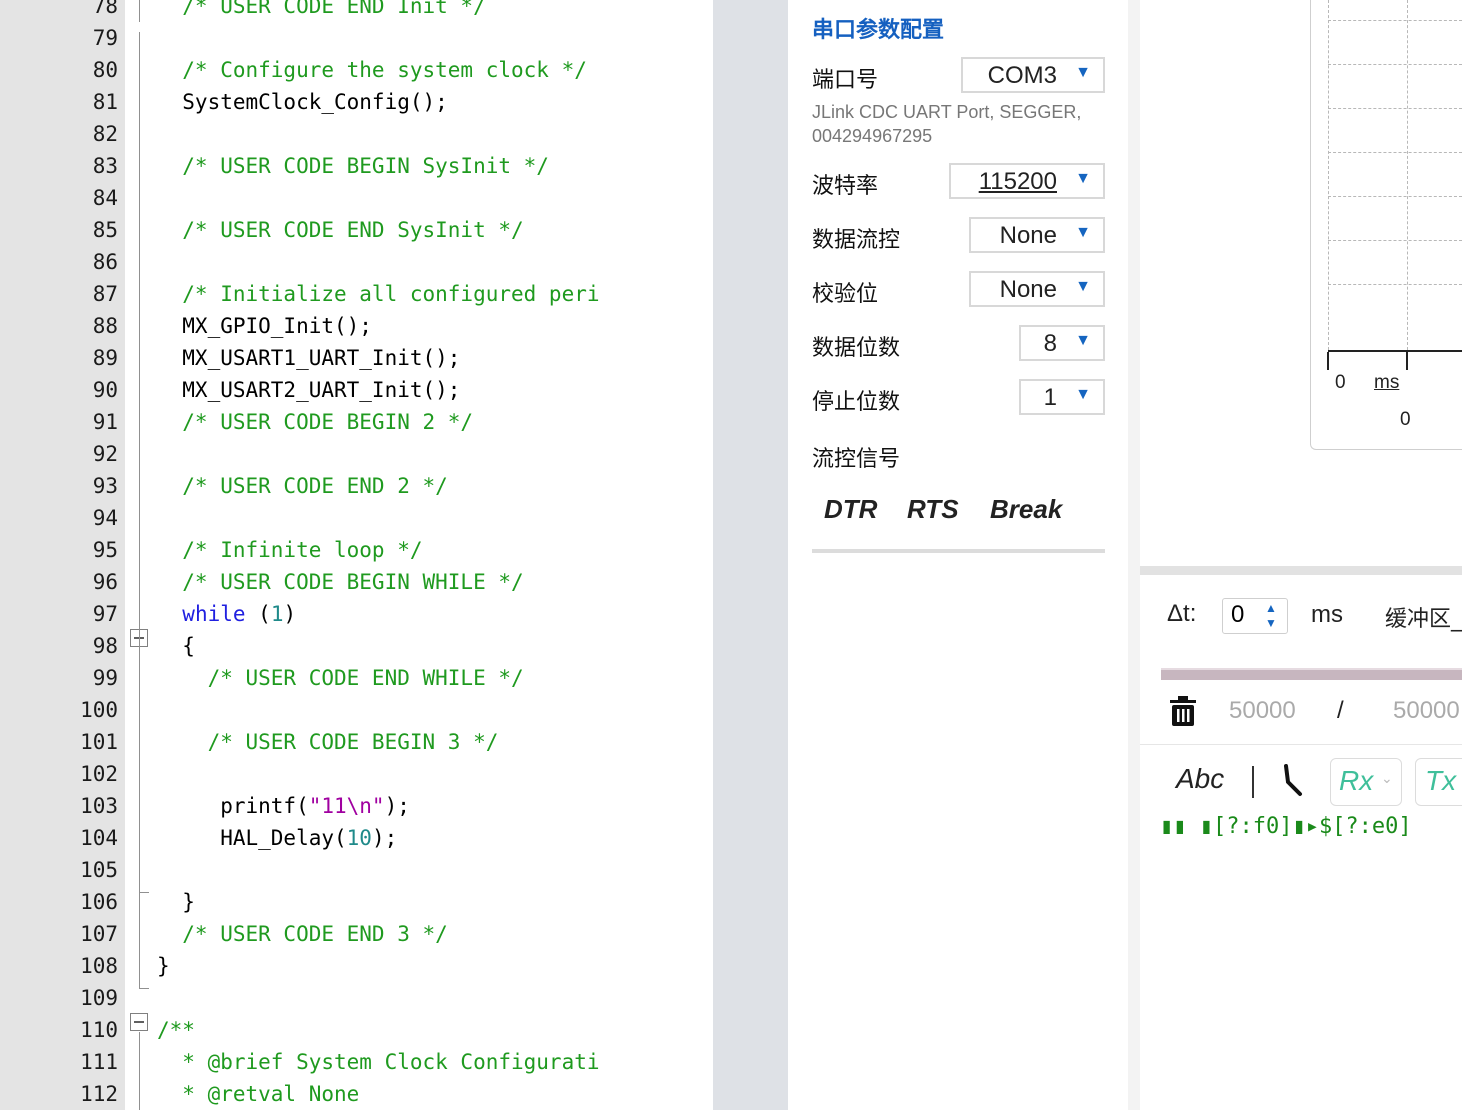  What do you see at coordinates (1426, 710) in the screenshot?
I see `buffer-total-count: 50000` at bounding box center [1426, 710].